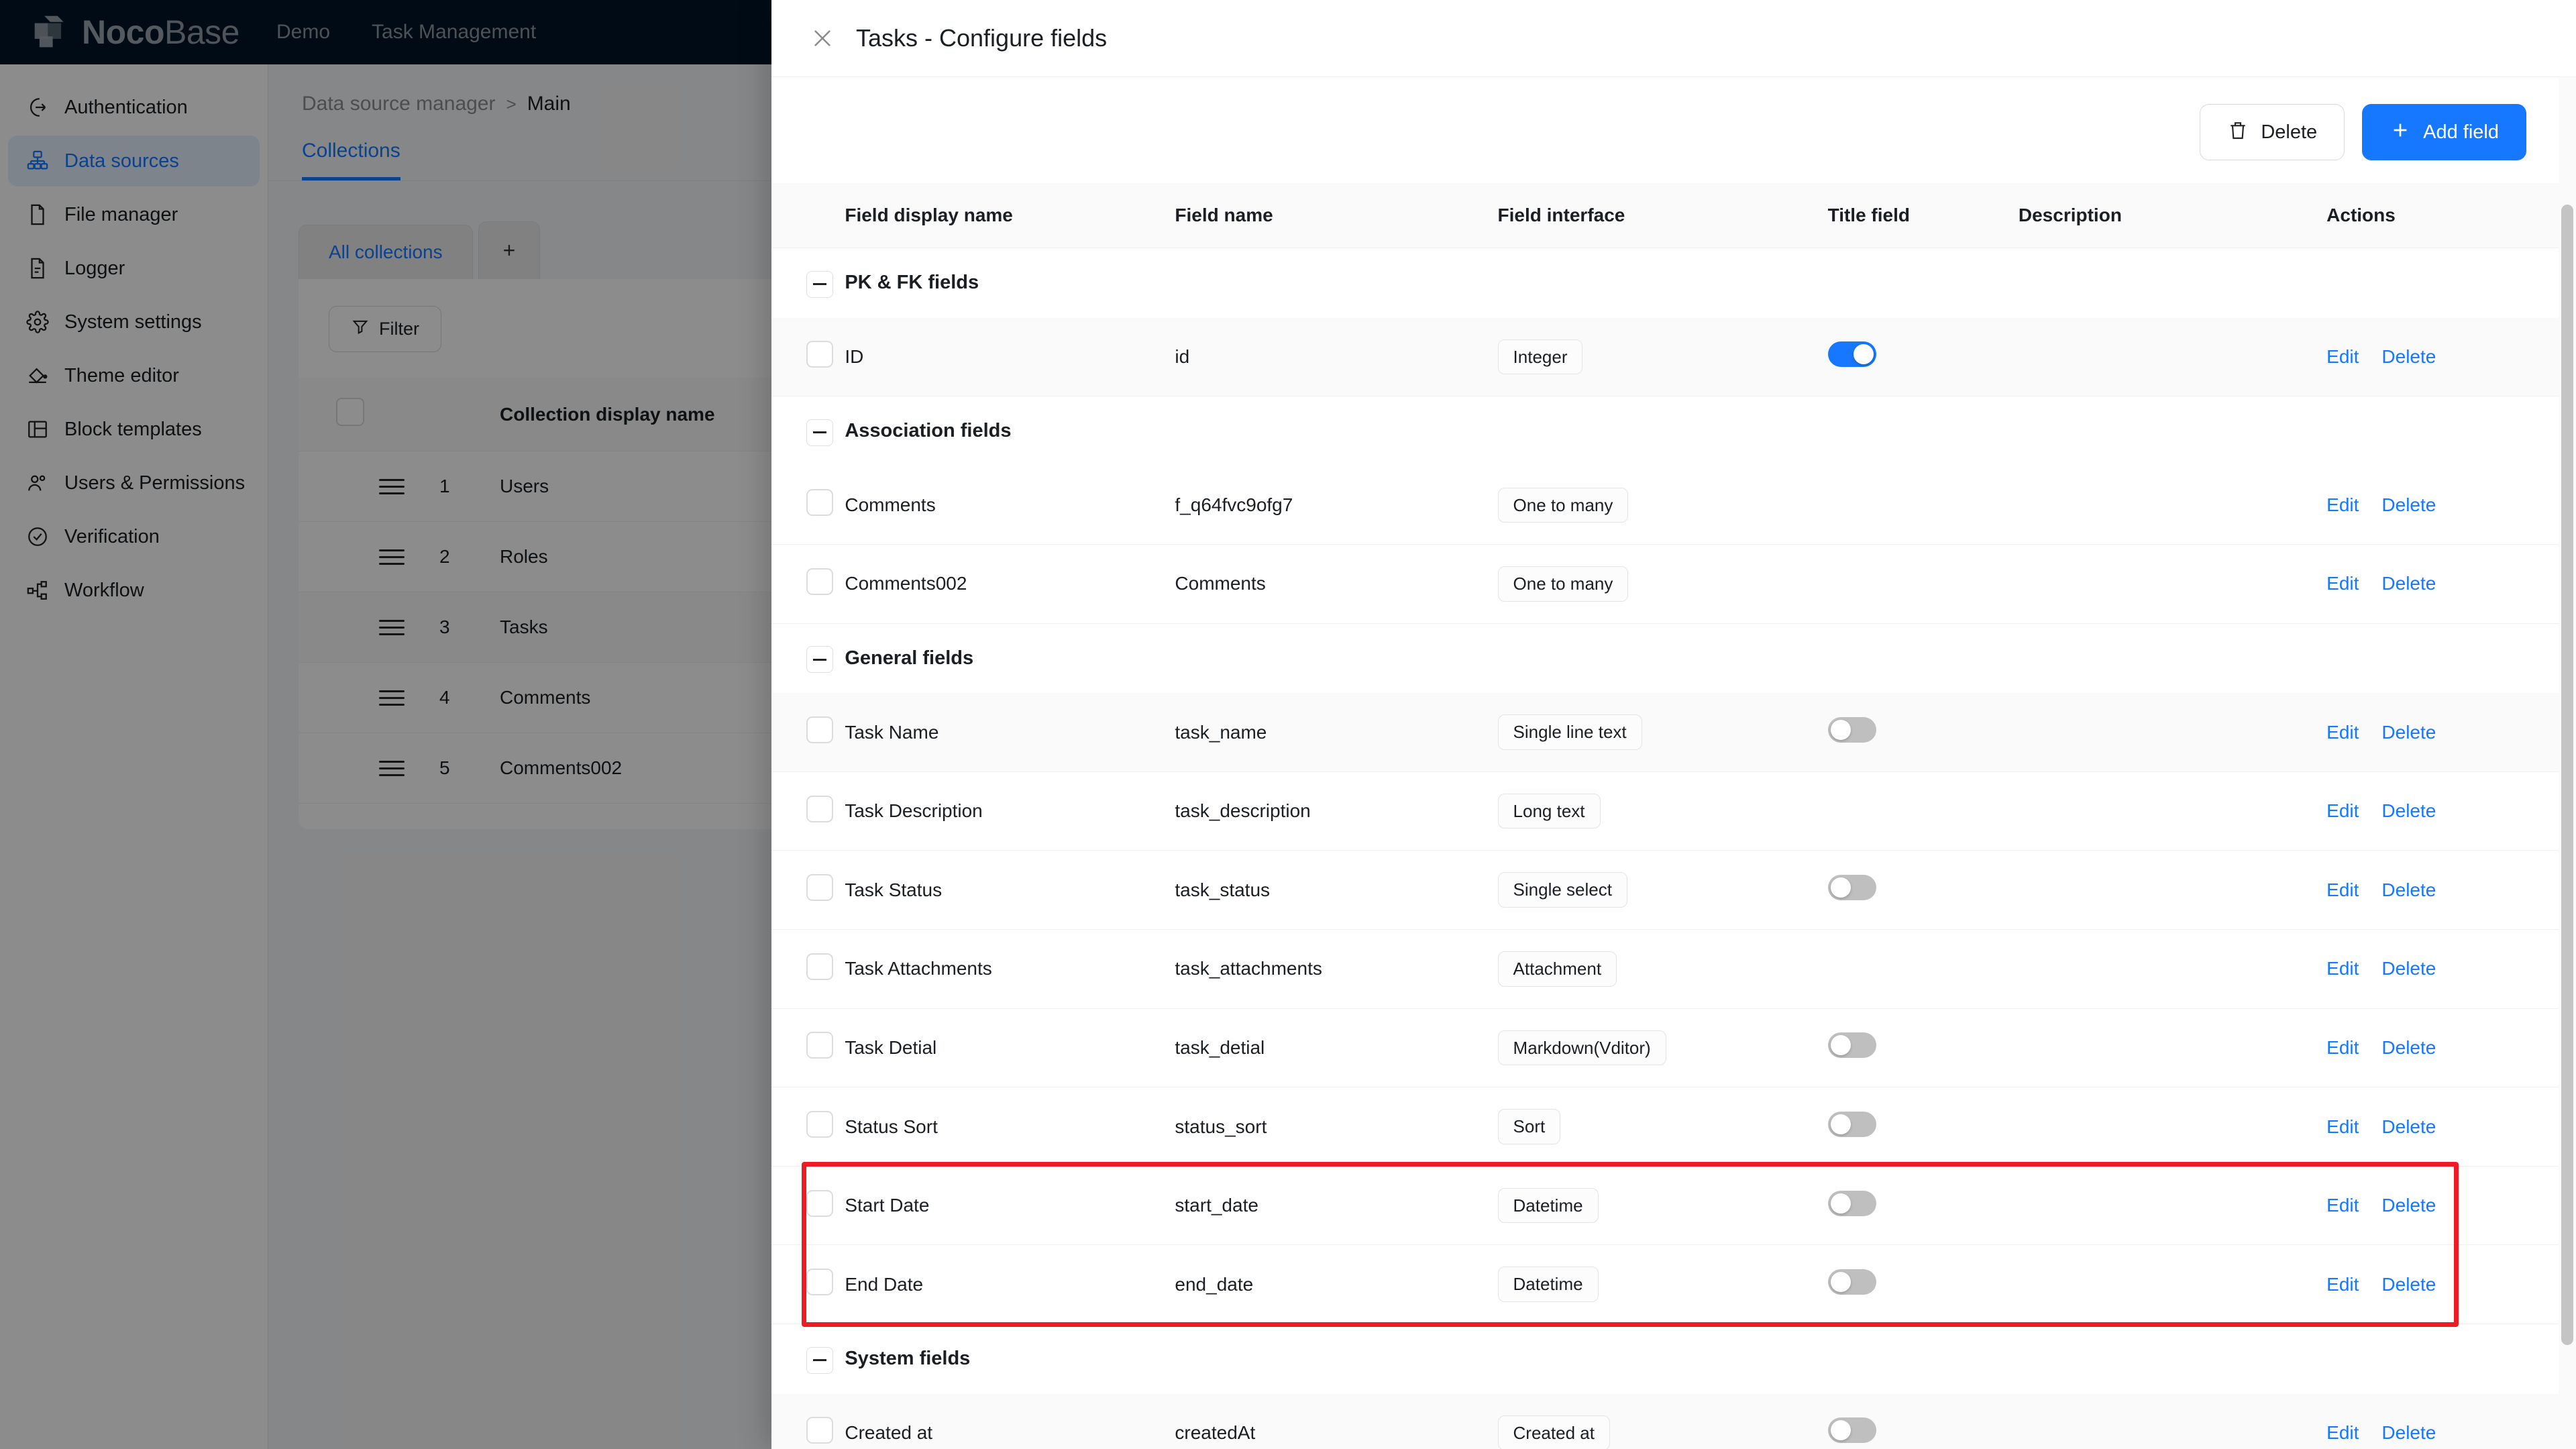 This screenshot has height=1449, width=2576. I want to click on field-display-name: Comments, so click(1010, 505).